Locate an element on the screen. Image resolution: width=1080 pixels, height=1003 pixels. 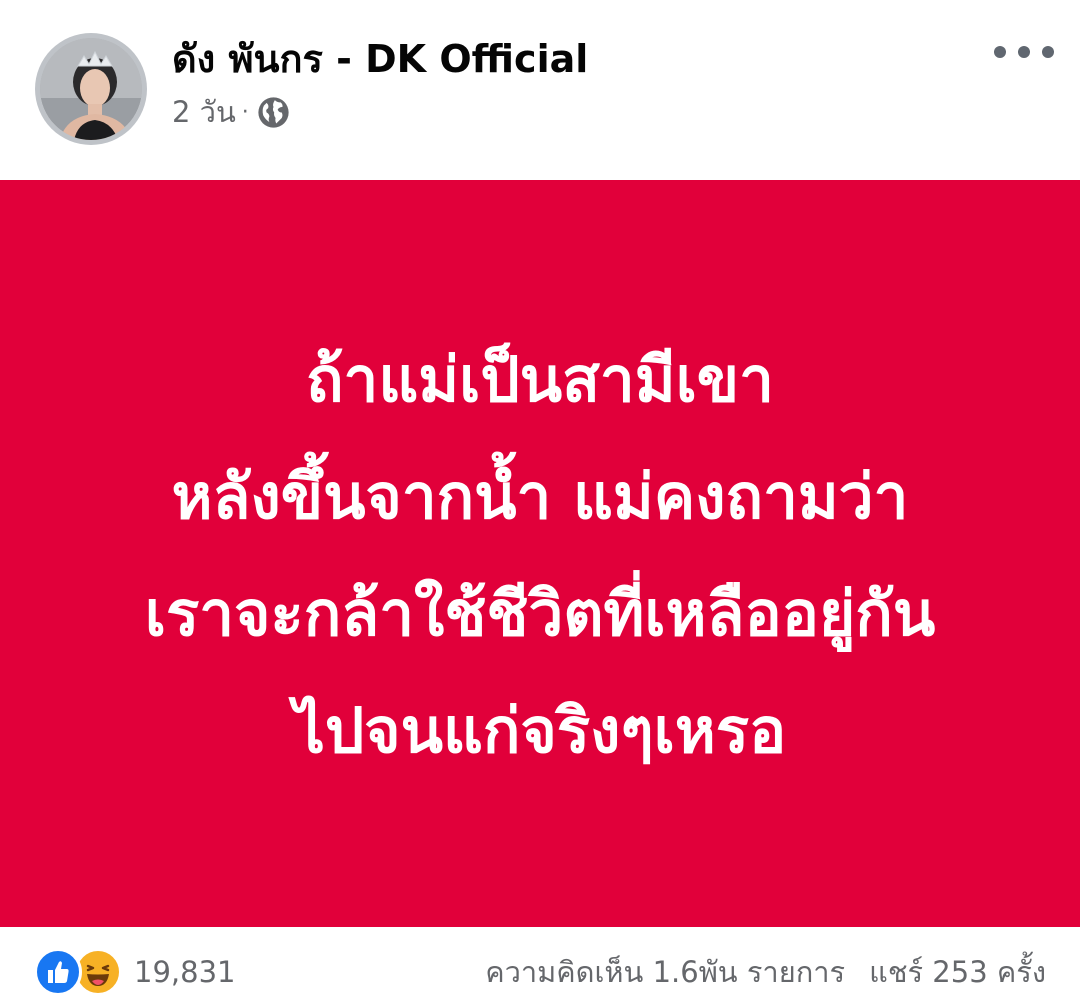
avatar-image is located at coordinates (91, 89).